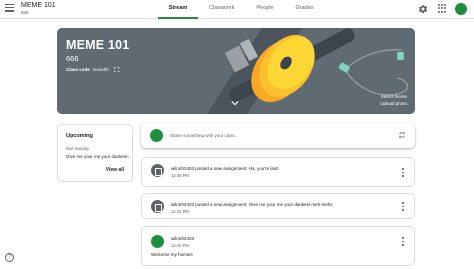 This screenshot has height=269, width=474. Describe the element at coordinates (423, 9) in the screenshot. I see `gear-icon` at that location.